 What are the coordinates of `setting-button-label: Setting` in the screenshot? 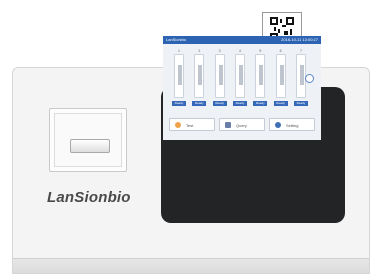 It's located at (292, 125).